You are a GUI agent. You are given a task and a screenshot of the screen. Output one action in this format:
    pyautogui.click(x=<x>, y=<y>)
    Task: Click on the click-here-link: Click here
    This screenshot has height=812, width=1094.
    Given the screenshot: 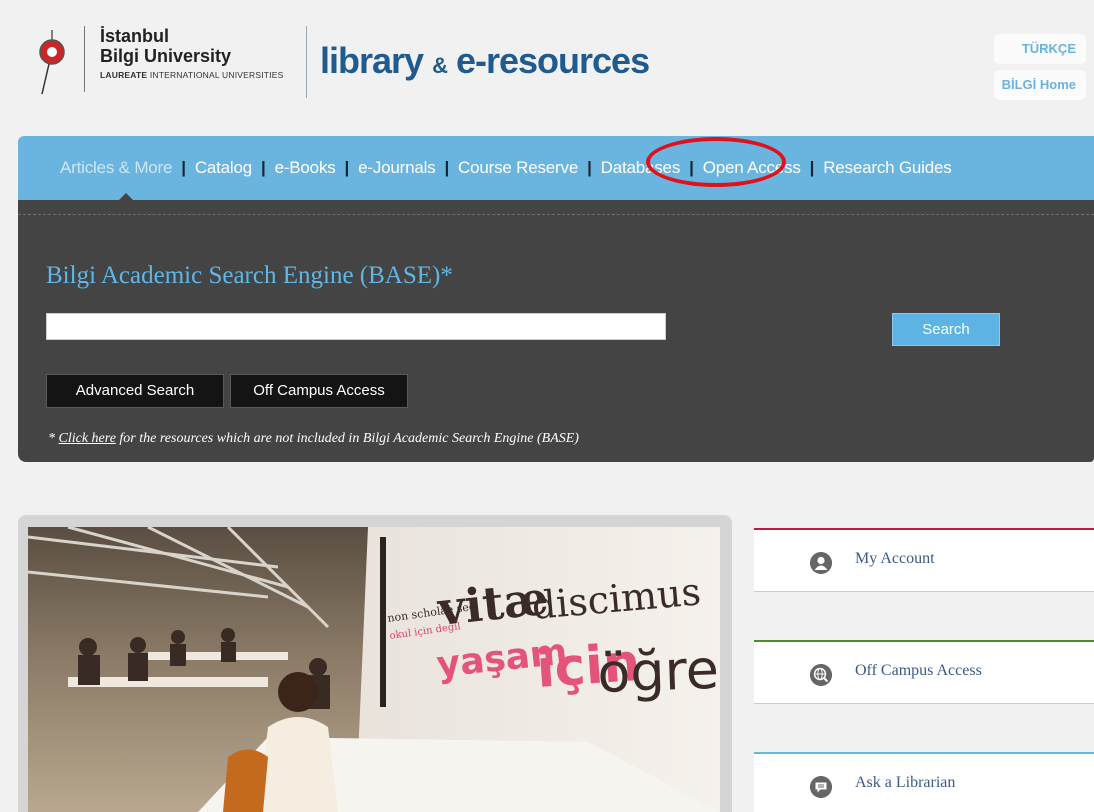 What is the action you would take?
    pyautogui.click(x=87, y=438)
    